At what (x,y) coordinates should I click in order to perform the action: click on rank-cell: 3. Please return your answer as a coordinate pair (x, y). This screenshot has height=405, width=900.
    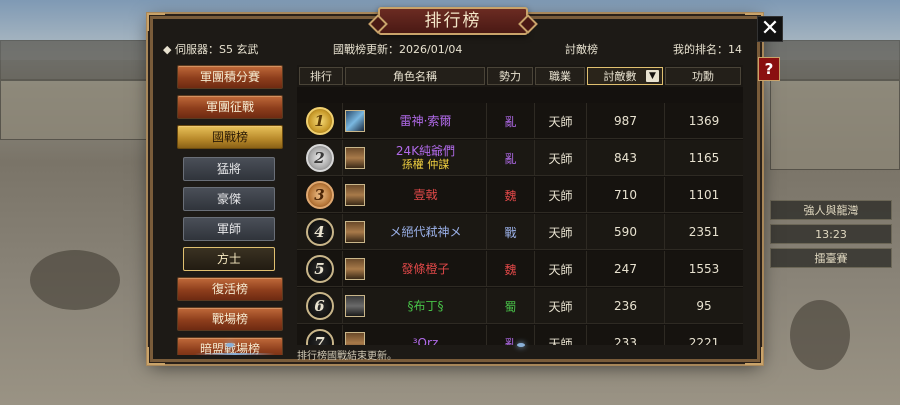
    Looking at the image, I should click on (320, 195).